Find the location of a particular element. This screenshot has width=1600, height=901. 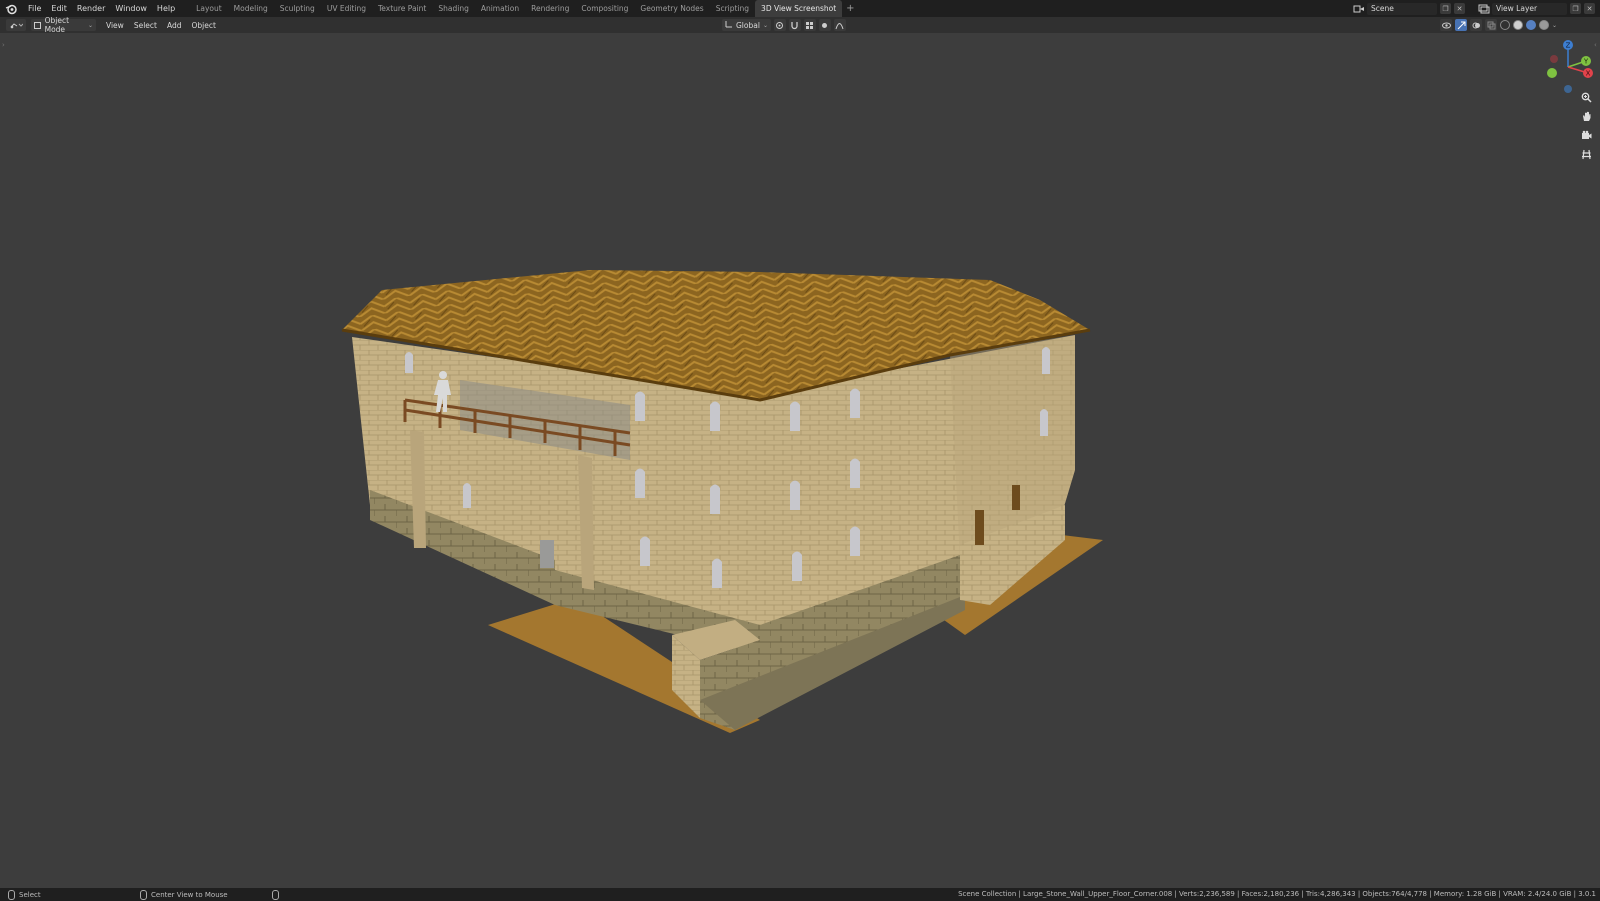

viewport-display-tools: ⌄ is located at coordinates (1498, 25).